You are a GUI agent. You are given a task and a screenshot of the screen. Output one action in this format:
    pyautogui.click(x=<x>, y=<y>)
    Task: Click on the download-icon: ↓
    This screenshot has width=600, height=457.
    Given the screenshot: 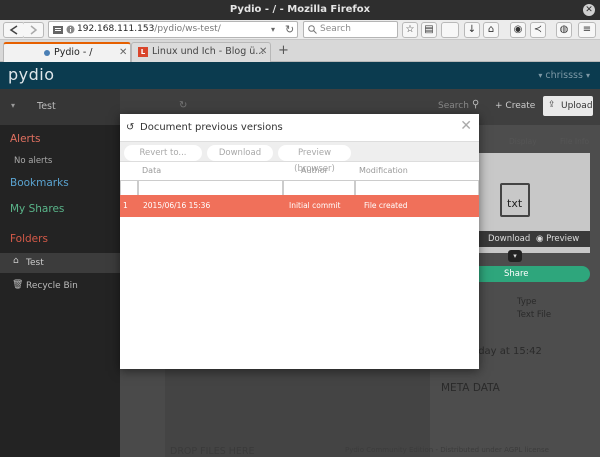 What is the action you would take?
    pyautogui.click(x=472, y=30)
    